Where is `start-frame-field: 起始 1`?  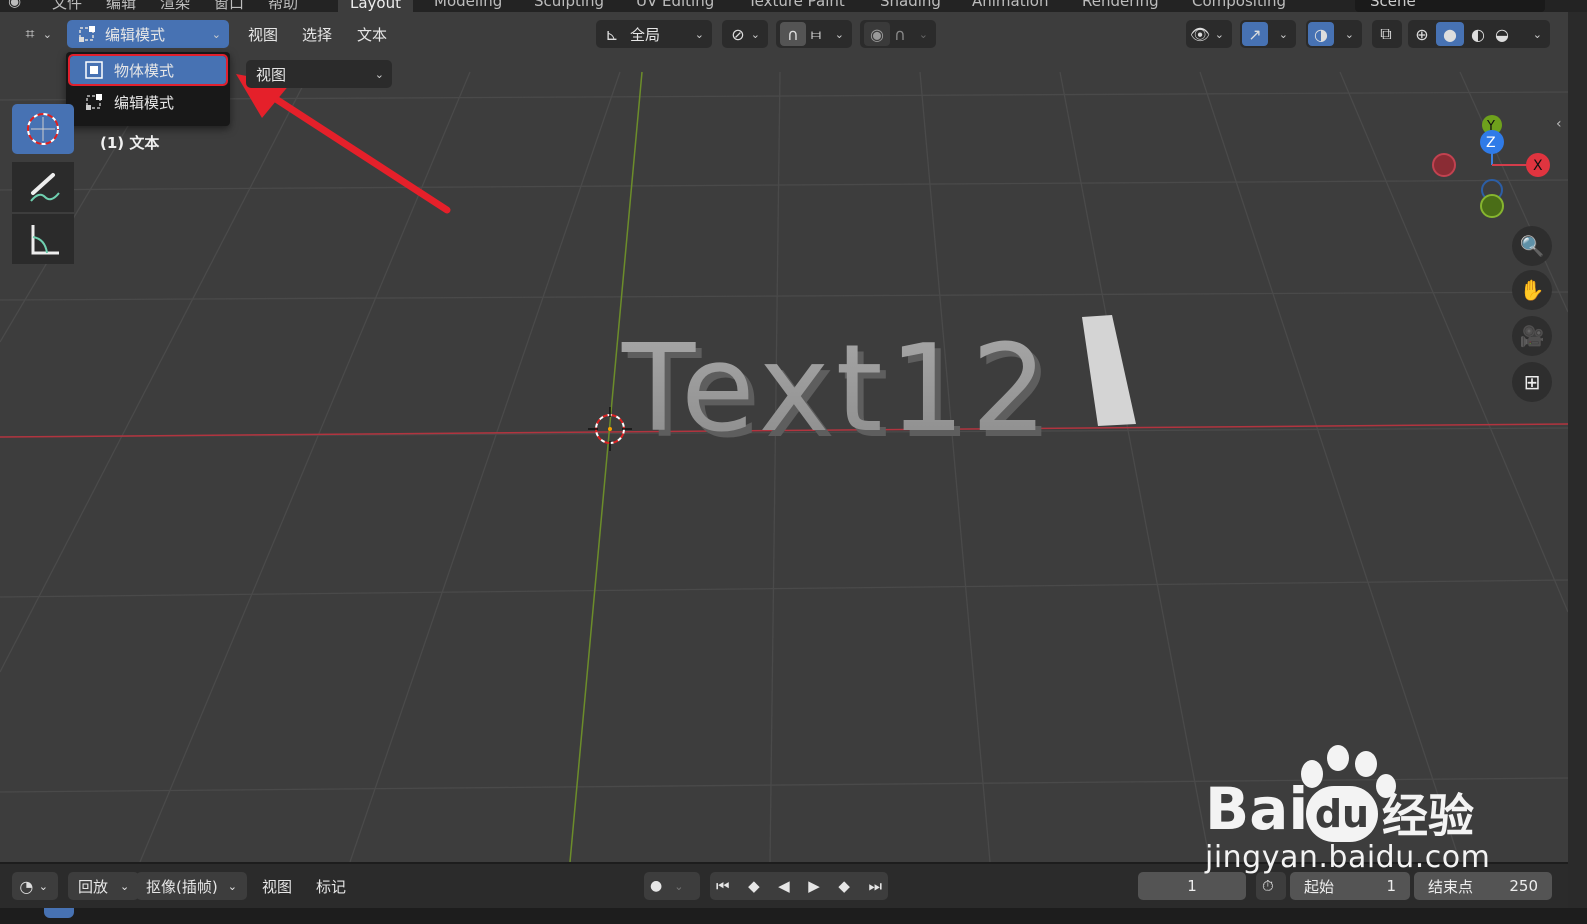
start-frame-field: 起始 1 is located at coordinates (1350, 886).